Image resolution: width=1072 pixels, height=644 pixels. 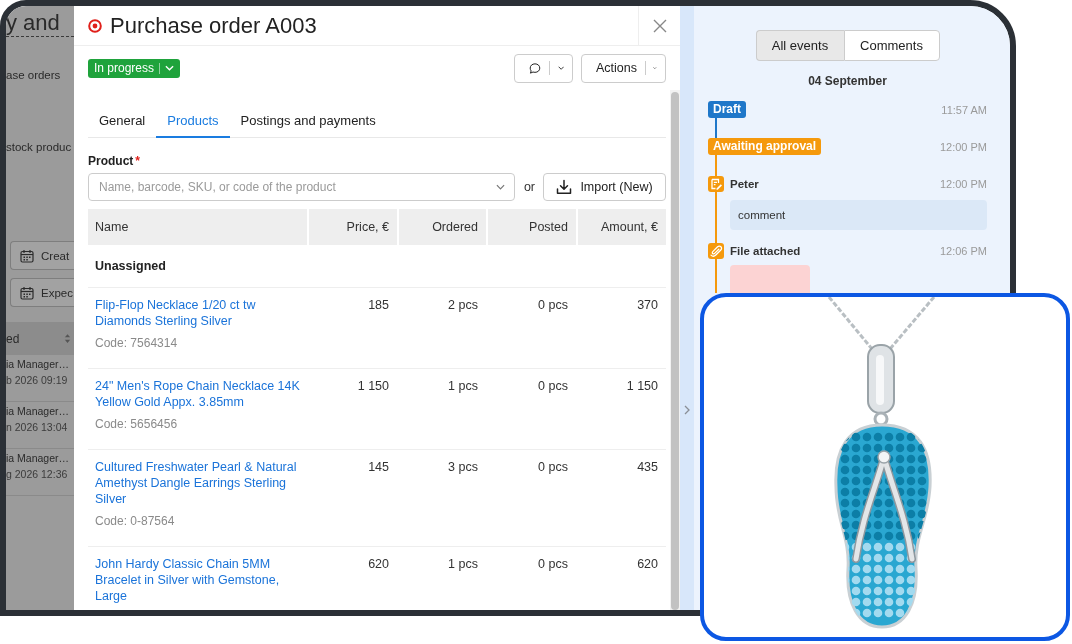 What do you see at coordinates (95, 25) in the screenshot?
I see `target-icon` at bounding box center [95, 25].